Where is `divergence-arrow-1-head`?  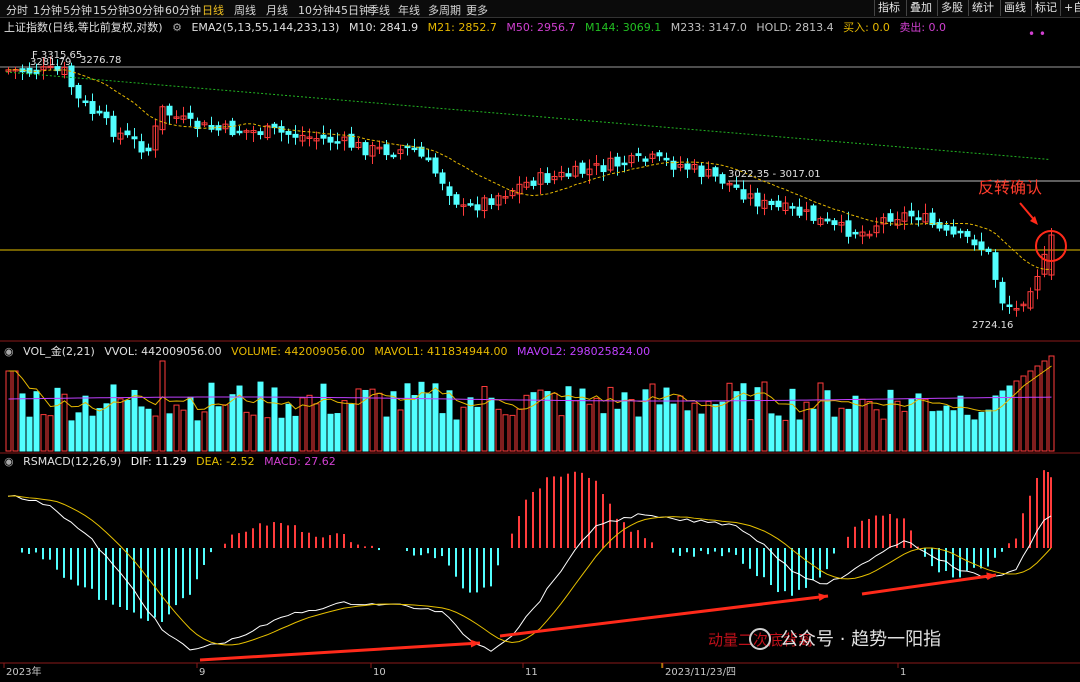
divergence-arrow-1-head is located at coordinates (475, 643).